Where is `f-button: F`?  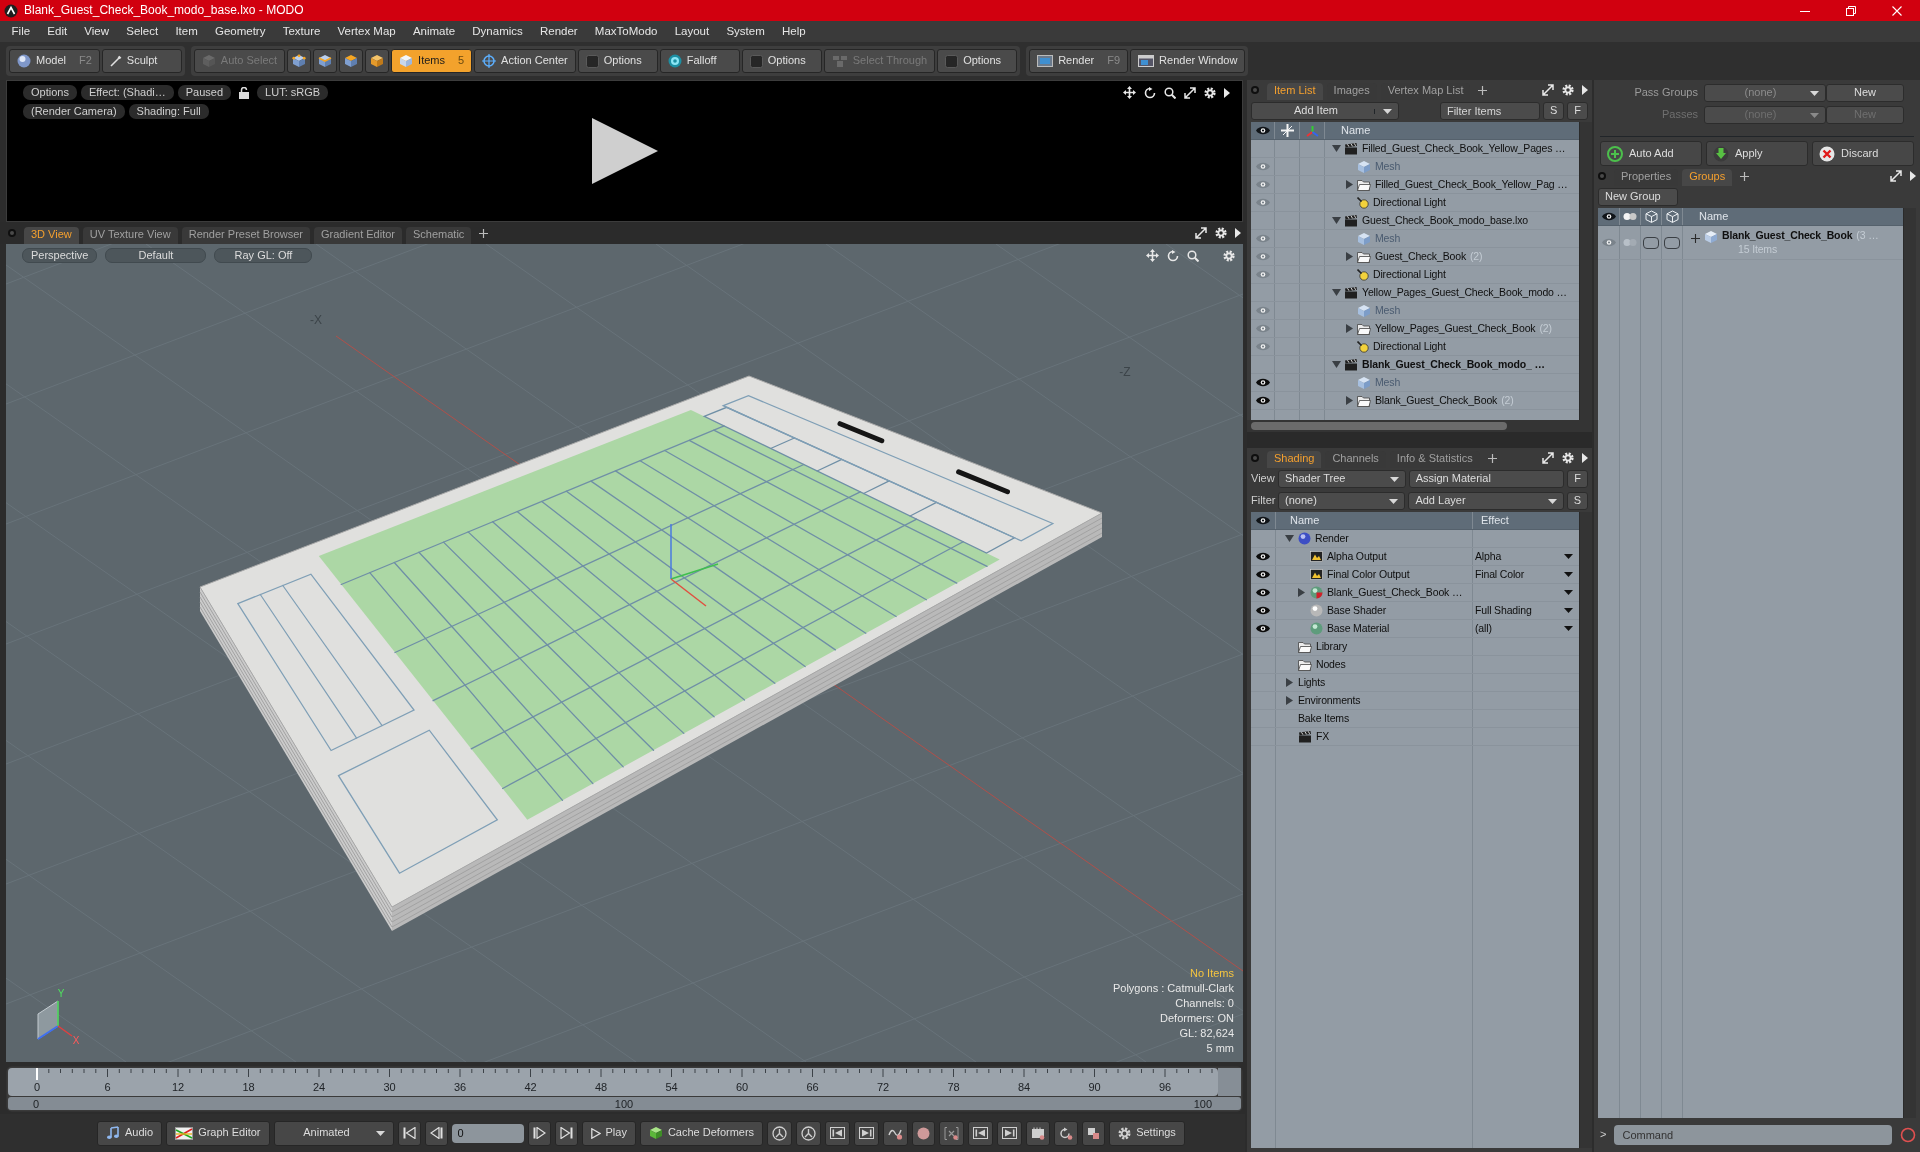
f-button: F is located at coordinates (1577, 479).